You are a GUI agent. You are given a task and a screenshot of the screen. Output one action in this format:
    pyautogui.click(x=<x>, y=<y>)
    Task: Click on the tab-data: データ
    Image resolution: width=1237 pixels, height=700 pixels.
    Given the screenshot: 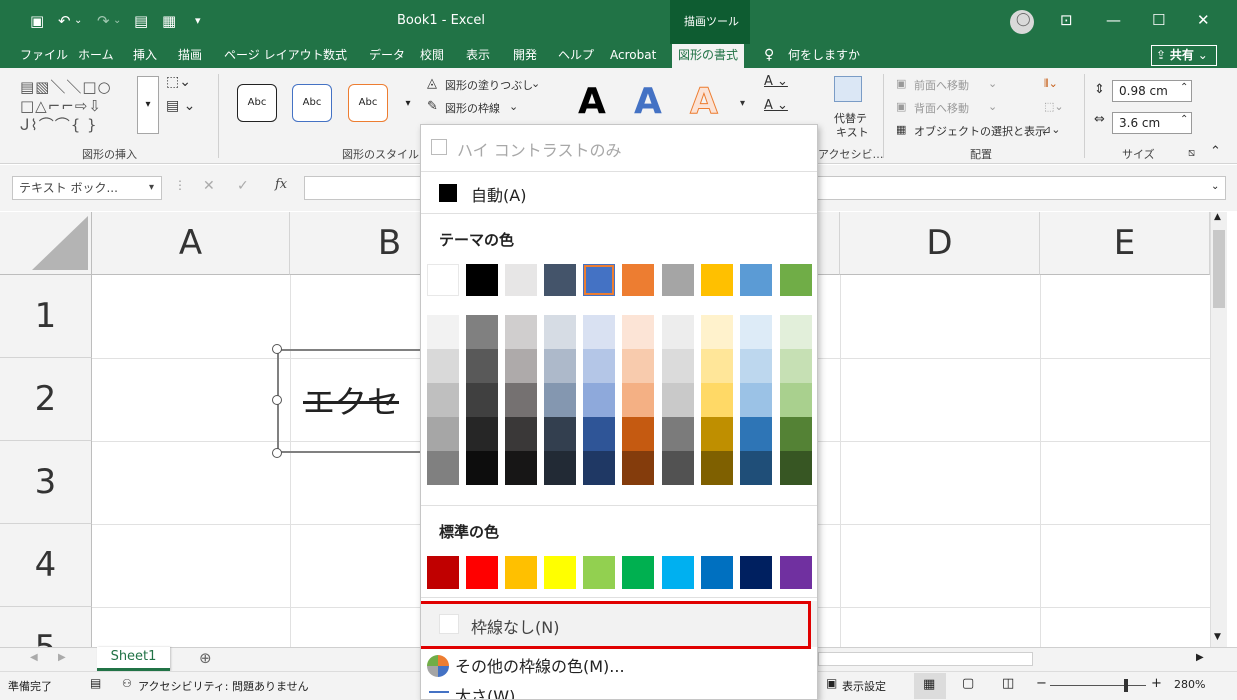 What is the action you would take?
    pyautogui.click(x=387, y=56)
    